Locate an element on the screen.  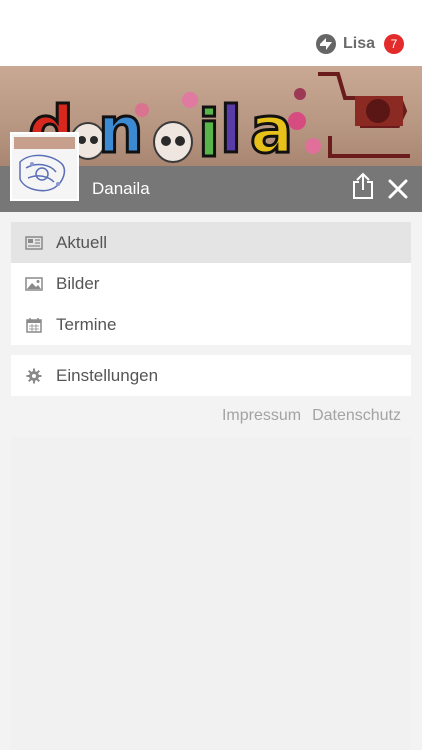
avatar-image is located at coordinates (44, 166).